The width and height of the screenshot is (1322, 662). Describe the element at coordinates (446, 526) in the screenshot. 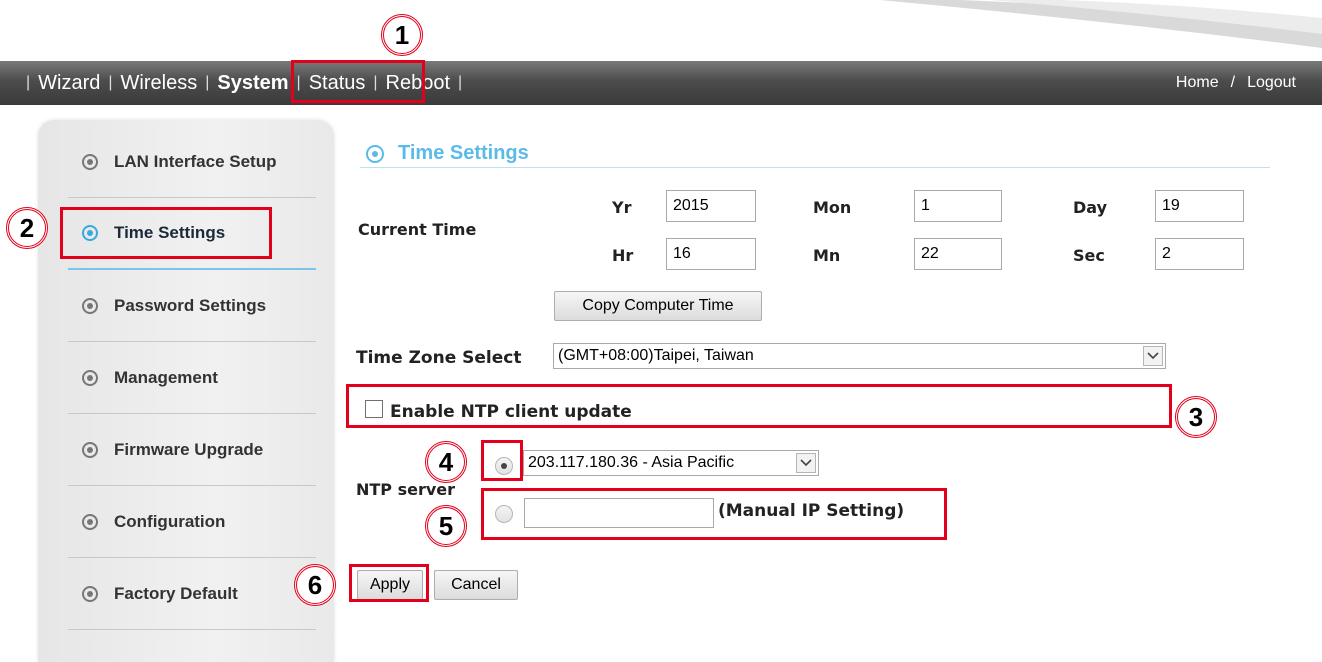

I see `annotation-number-5: 5` at that location.